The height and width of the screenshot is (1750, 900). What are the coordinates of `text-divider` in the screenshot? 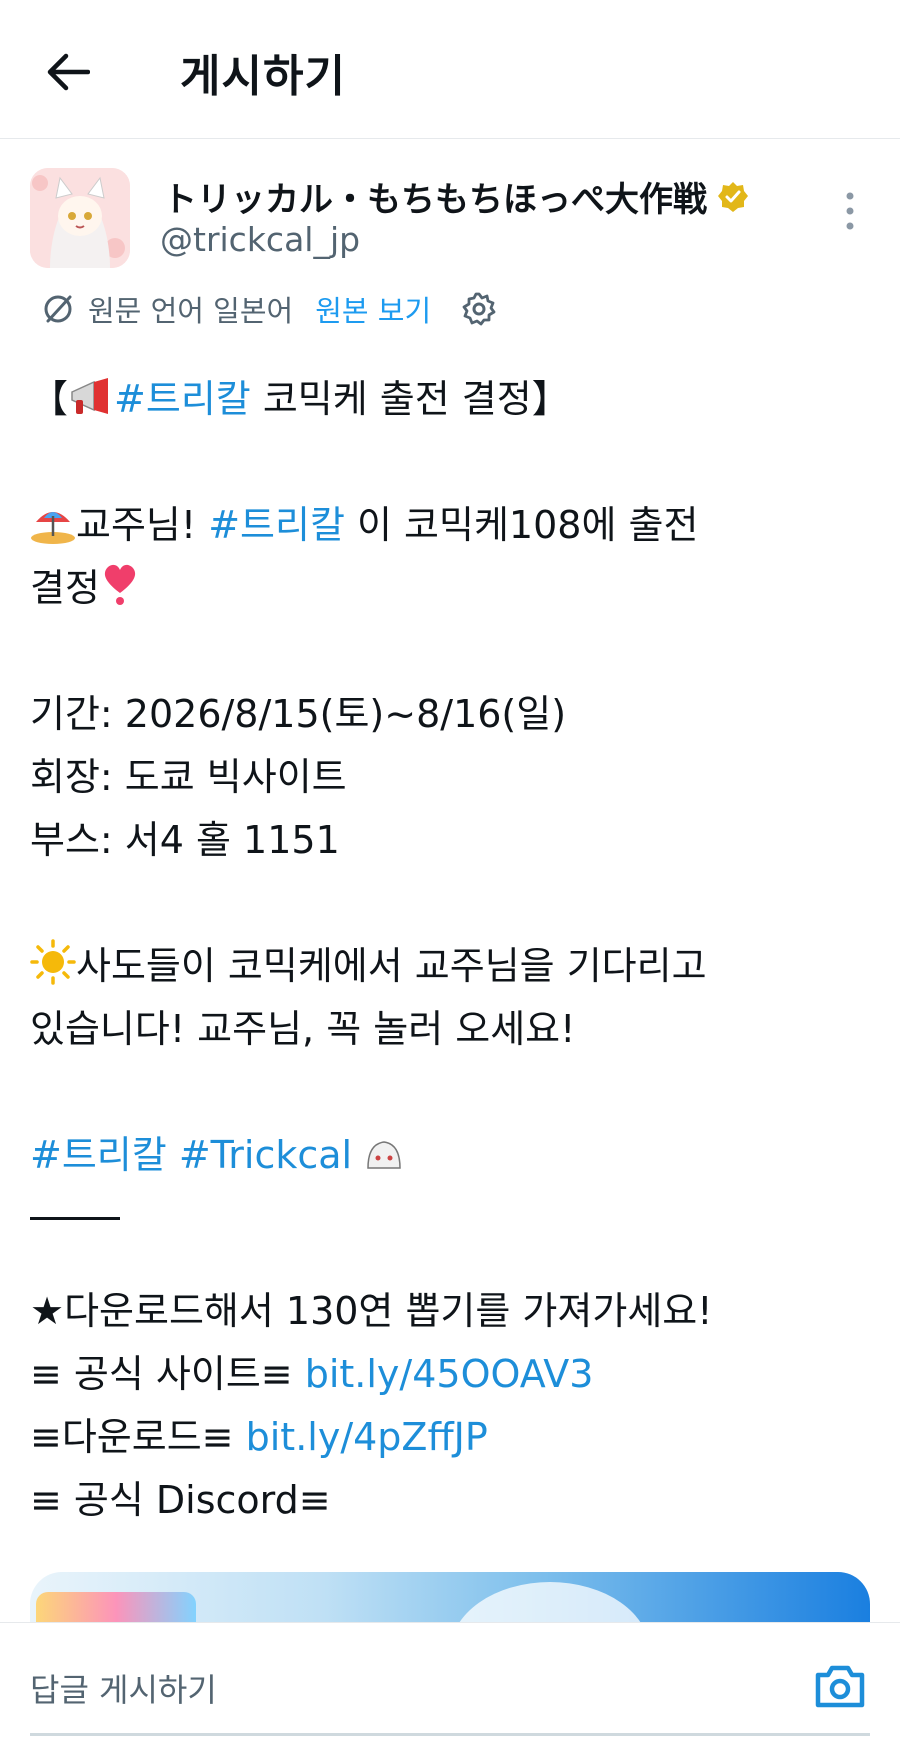 It's located at (75, 1218).